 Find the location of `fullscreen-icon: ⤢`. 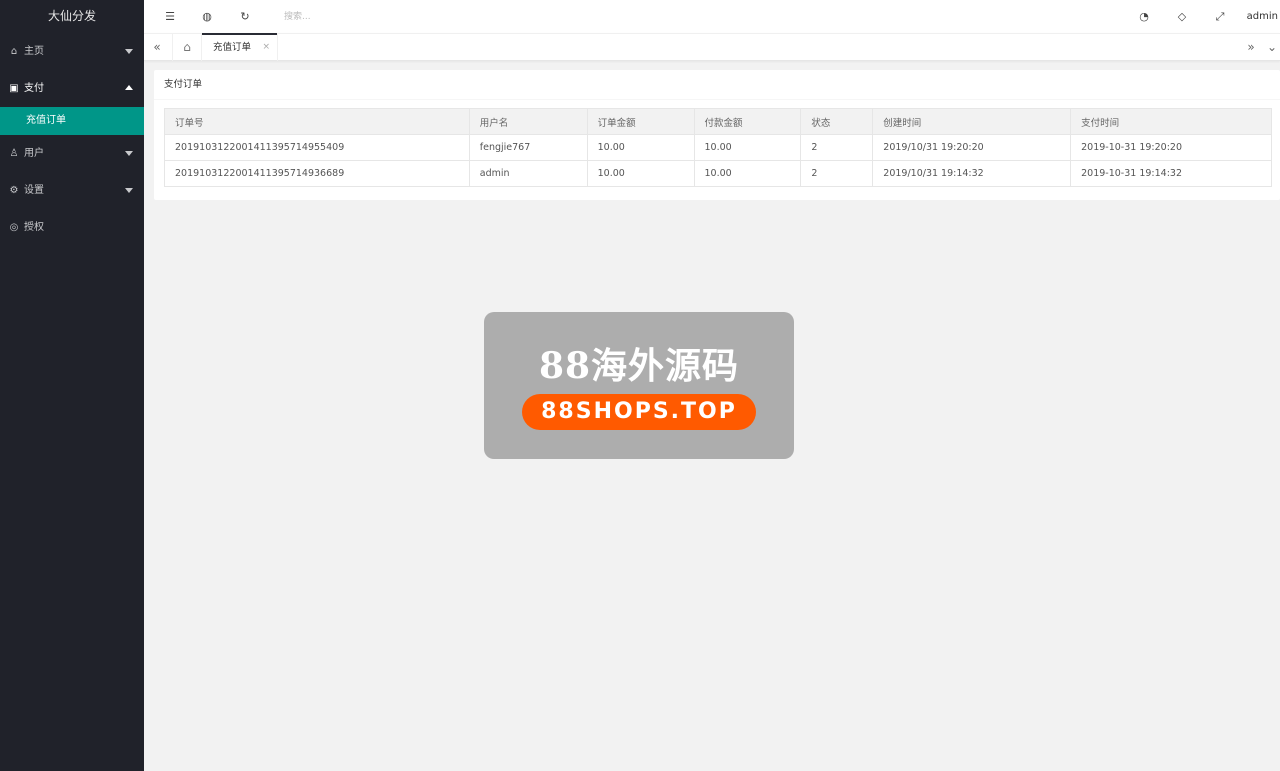

fullscreen-icon: ⤢ is located at coordinates (1220, 16).